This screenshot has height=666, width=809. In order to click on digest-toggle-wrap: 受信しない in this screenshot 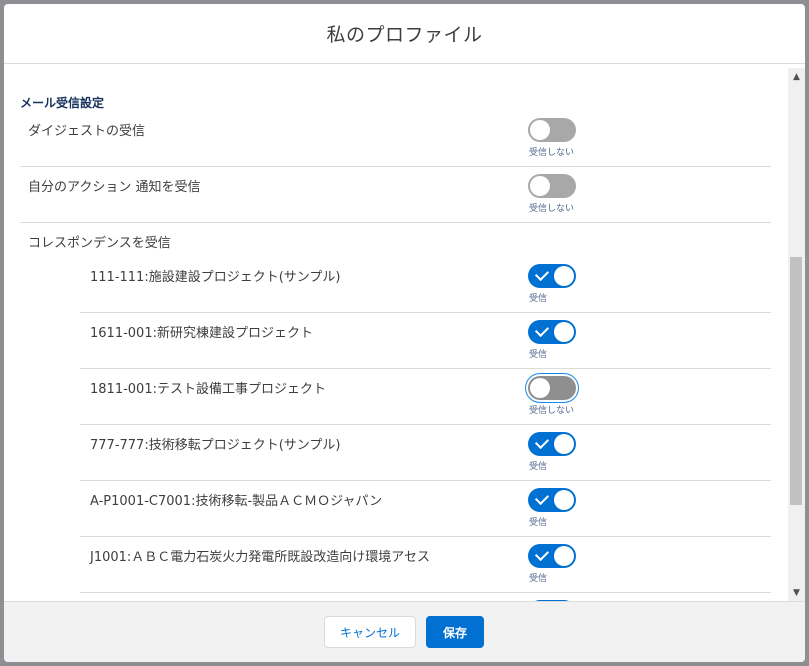, I will do `click(558, 138)`.